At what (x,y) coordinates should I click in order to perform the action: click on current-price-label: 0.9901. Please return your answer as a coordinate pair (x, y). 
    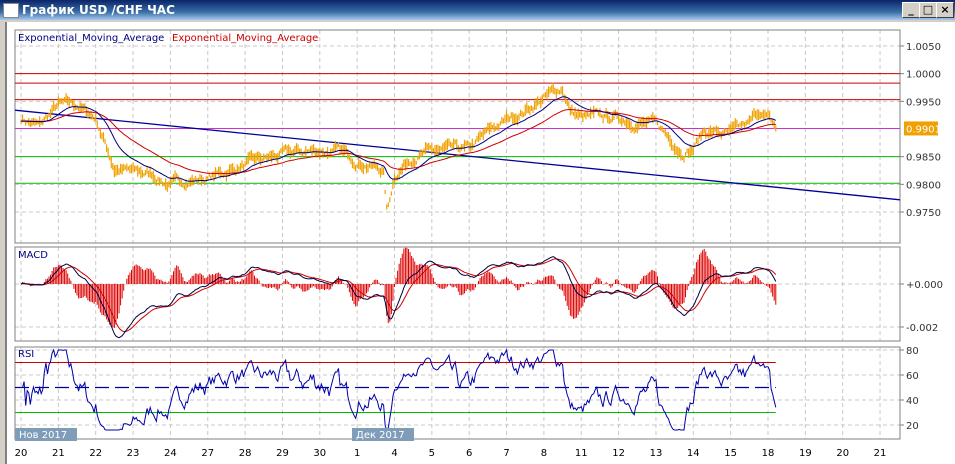
    Looking at the image, I should click on (923, 129).